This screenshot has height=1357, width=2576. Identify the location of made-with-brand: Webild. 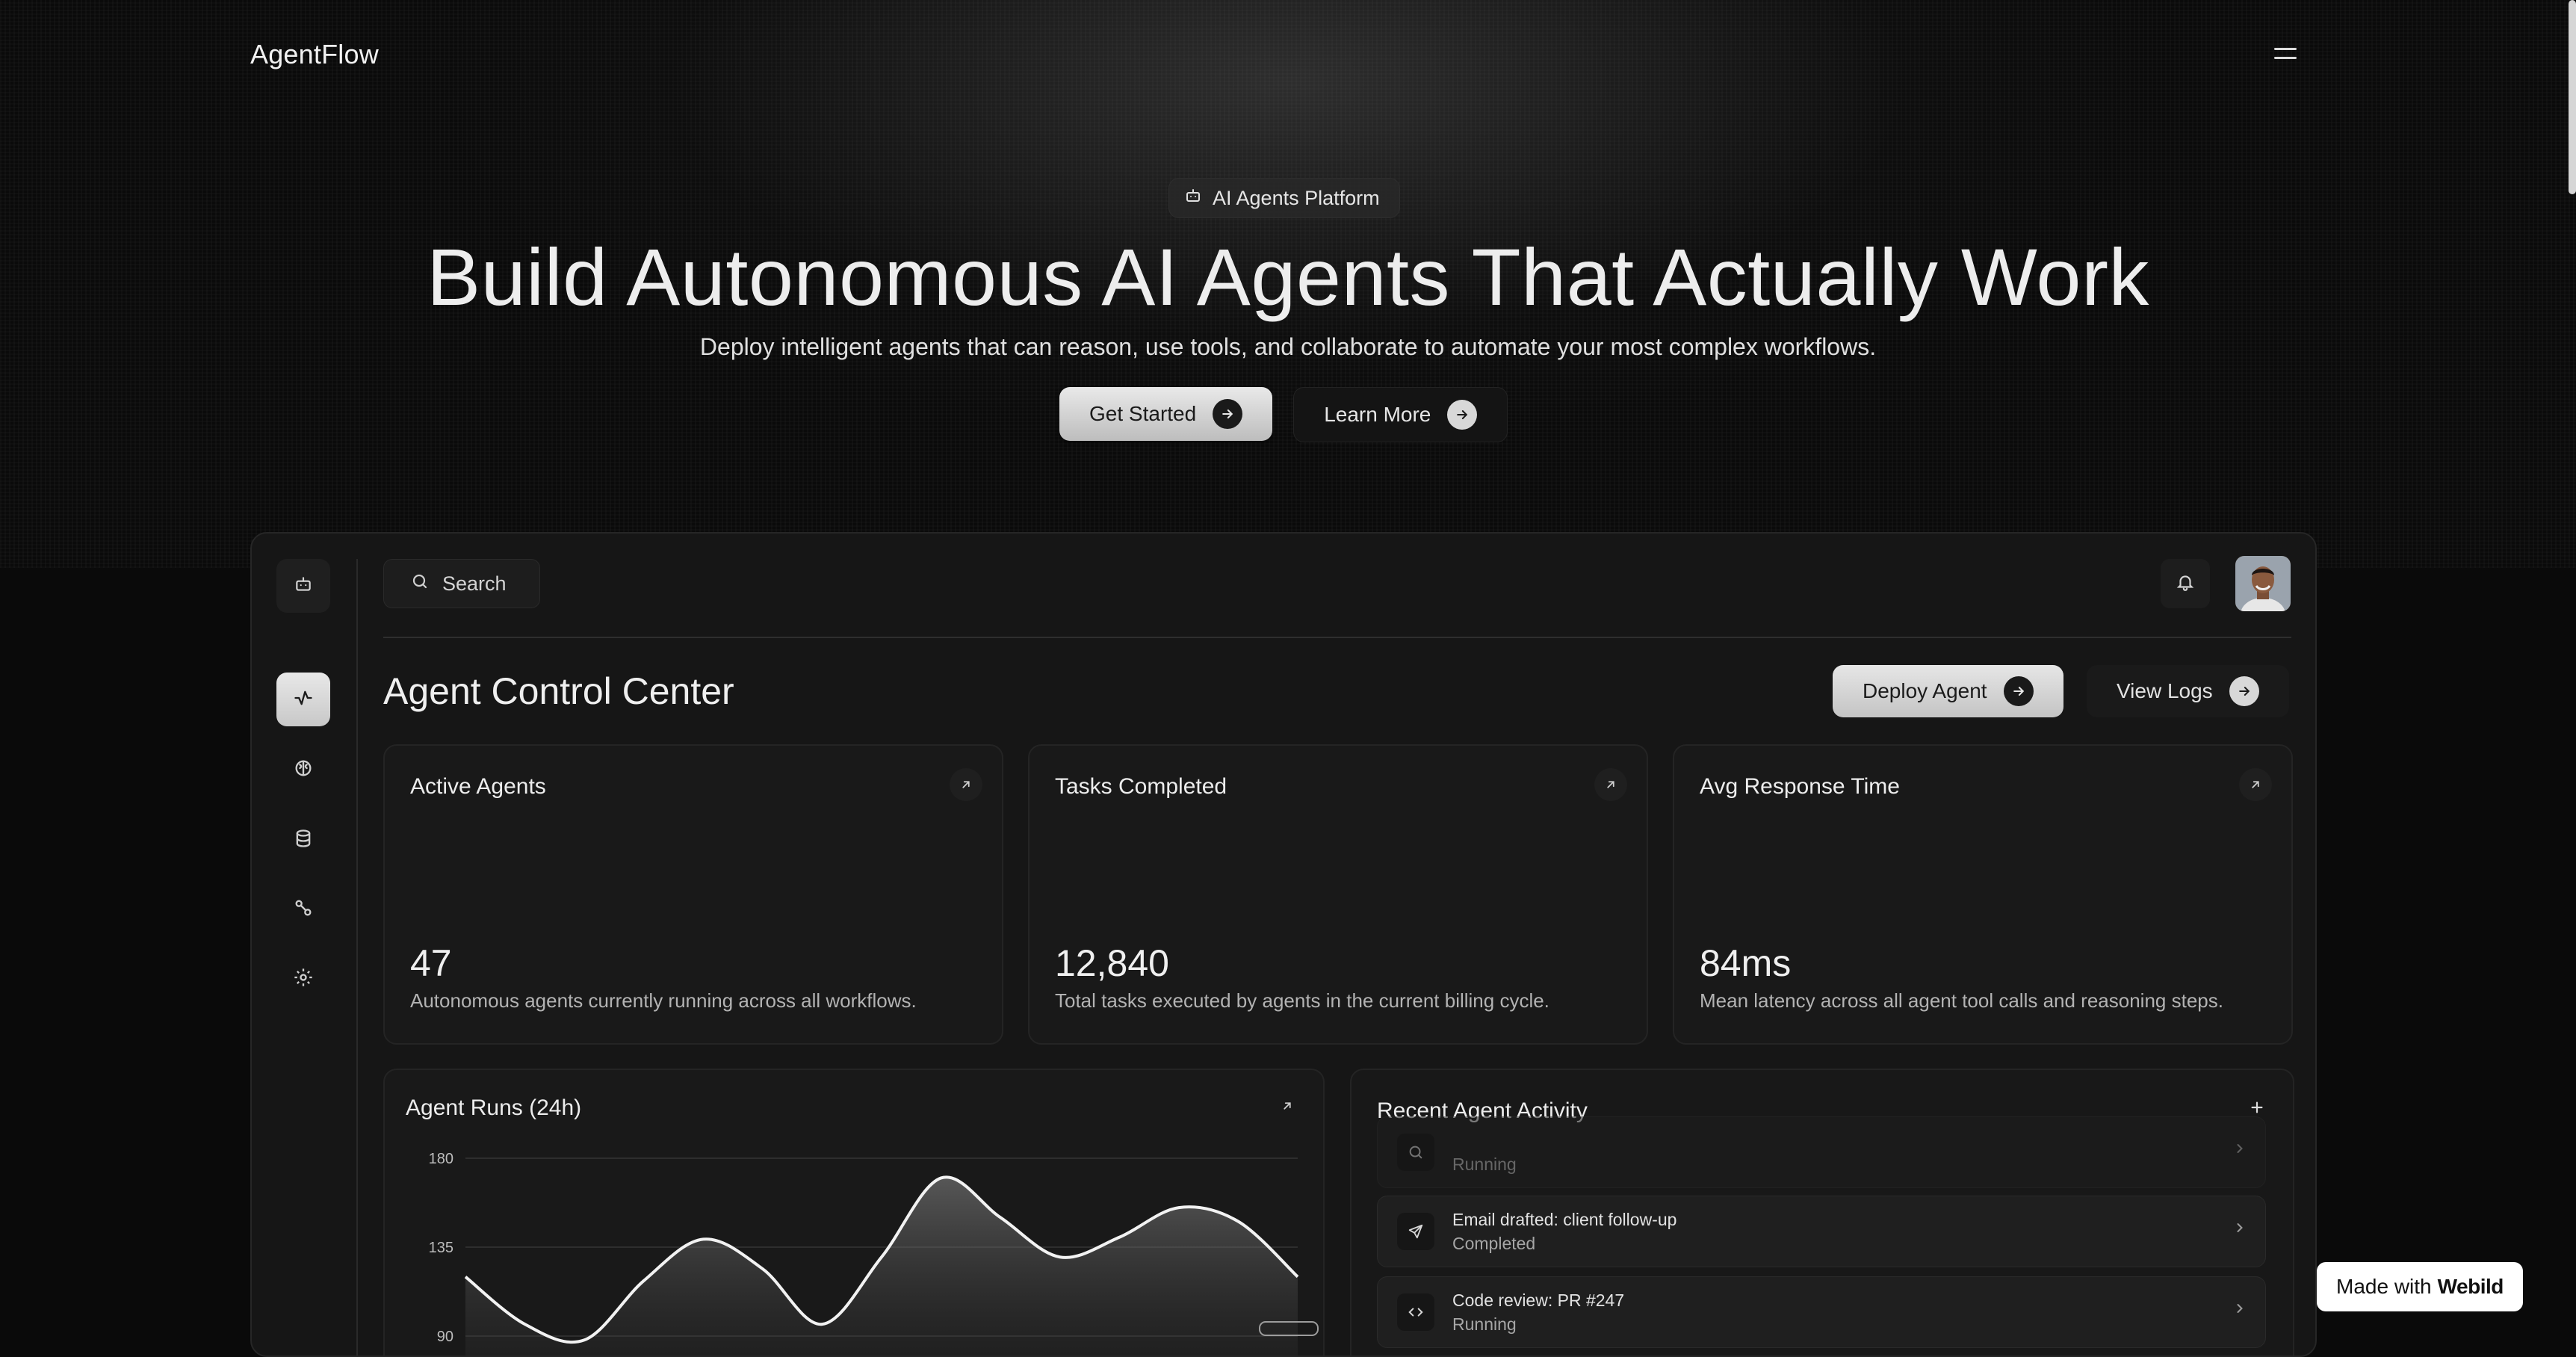
(2470, 1286).